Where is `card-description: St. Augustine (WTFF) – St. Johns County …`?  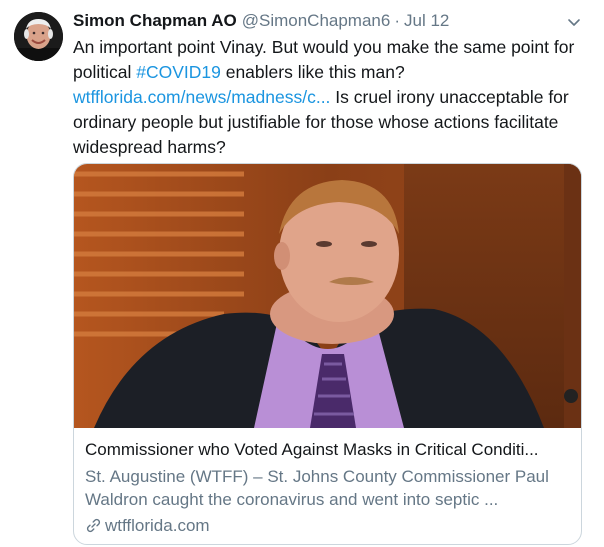 card-description: St. Augustine (WTFF) – St. Johns County … is located at coordinates (317, 488).